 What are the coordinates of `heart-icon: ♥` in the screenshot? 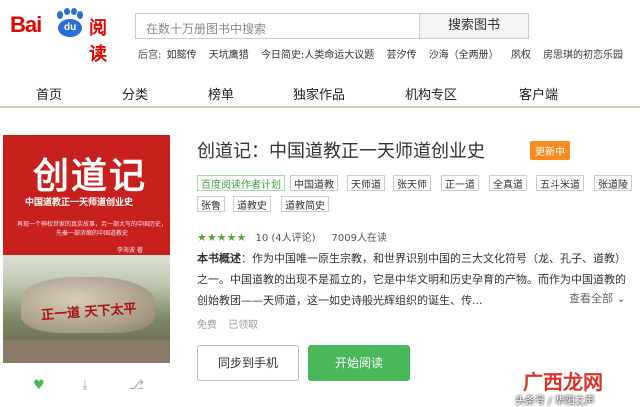 It's located at (39, 385).